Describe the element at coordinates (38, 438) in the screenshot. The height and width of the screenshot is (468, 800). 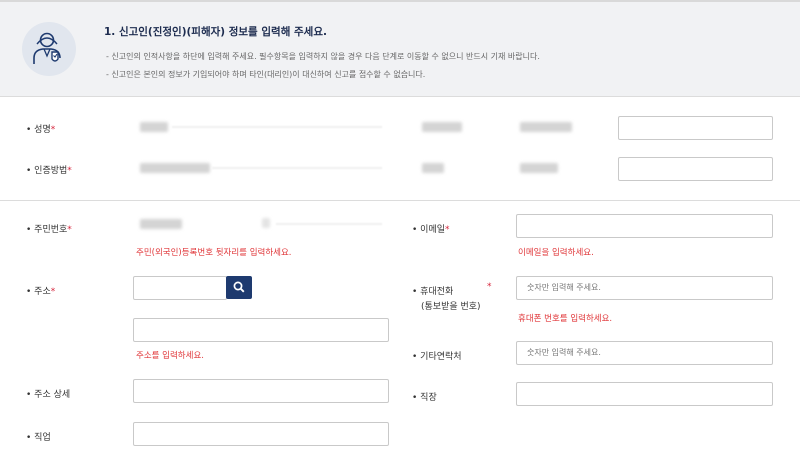
I see `job-label: • 직업` at that location.